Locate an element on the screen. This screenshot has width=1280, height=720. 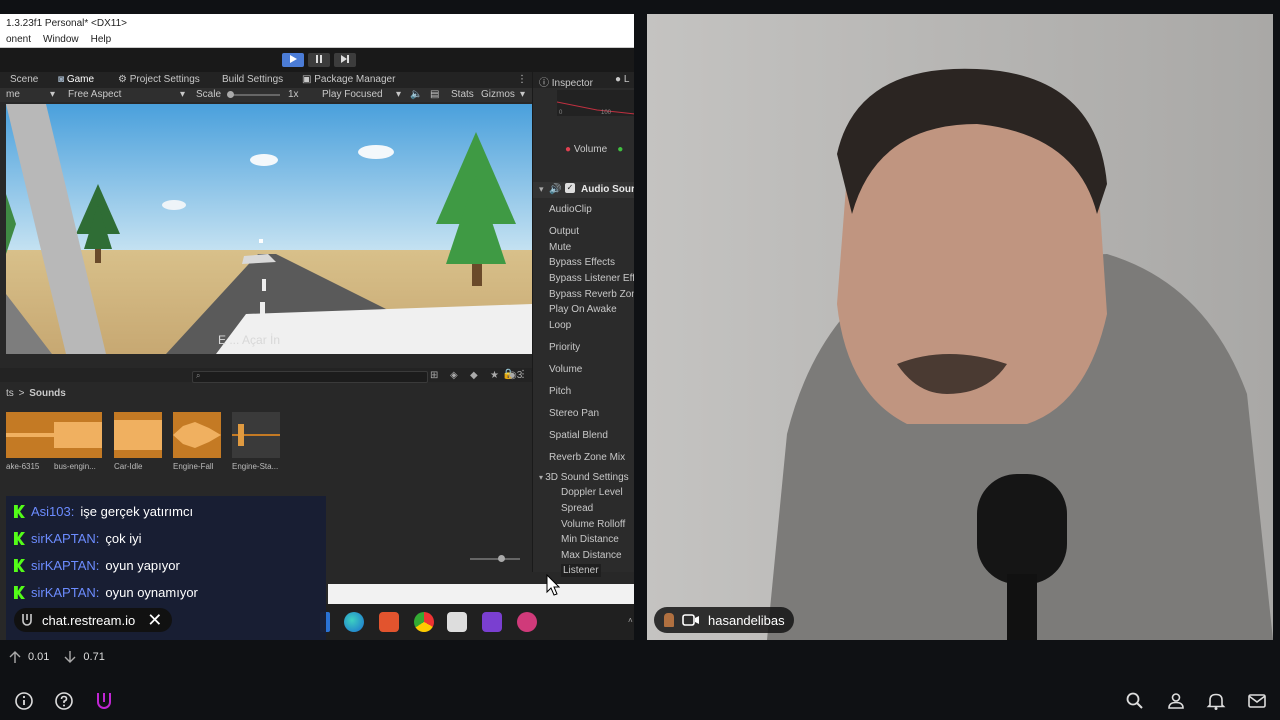
pause-button is located at coordinates (319, 60).